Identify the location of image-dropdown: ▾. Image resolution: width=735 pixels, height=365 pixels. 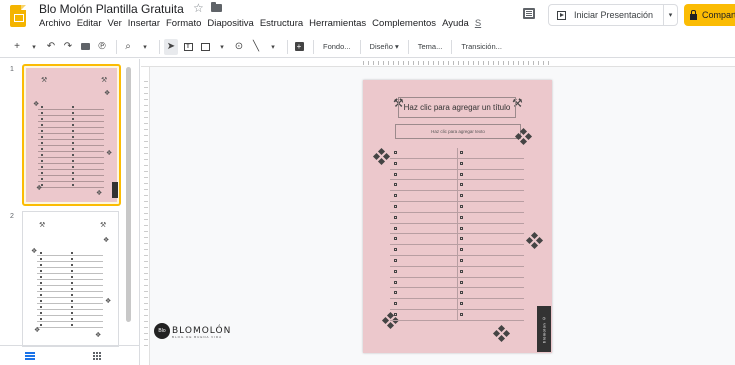
(222, 47).